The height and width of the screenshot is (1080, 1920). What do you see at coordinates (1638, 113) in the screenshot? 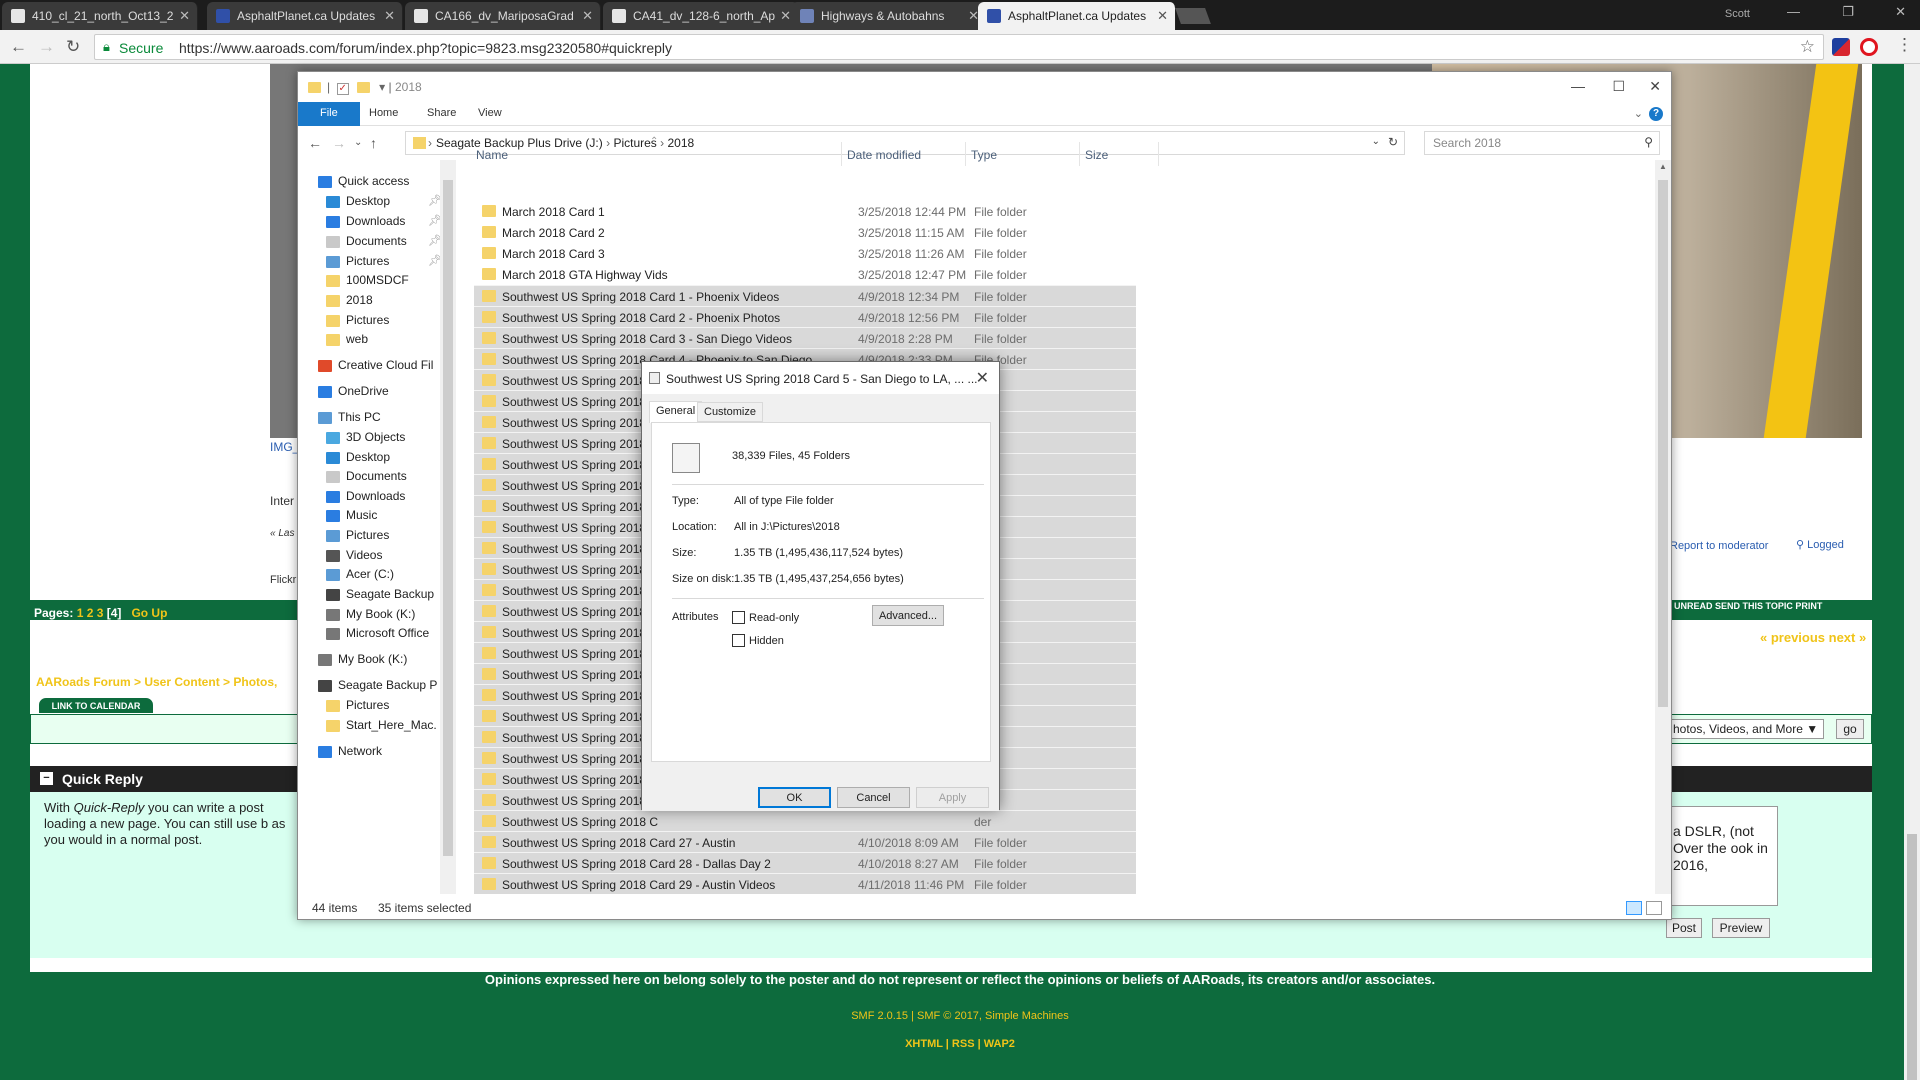
I see `ribbon-expand-icon: ⌄` at bounding box center [1638, 113].